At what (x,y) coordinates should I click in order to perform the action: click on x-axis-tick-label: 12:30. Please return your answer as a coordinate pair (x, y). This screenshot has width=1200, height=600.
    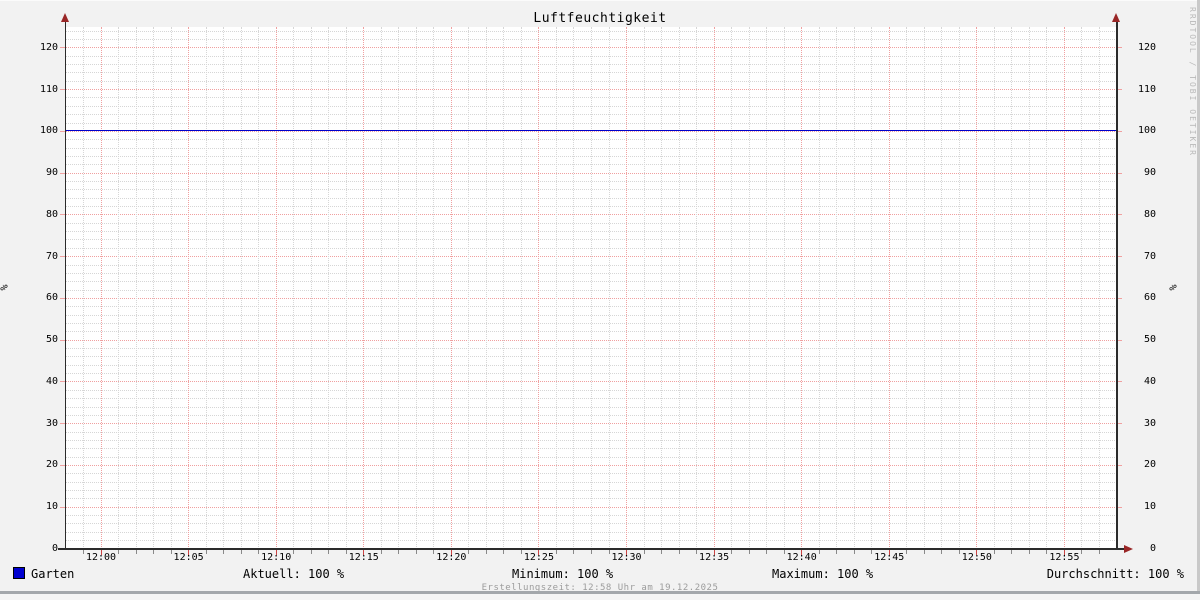
    Looking at the image, I should click on (626, 557).